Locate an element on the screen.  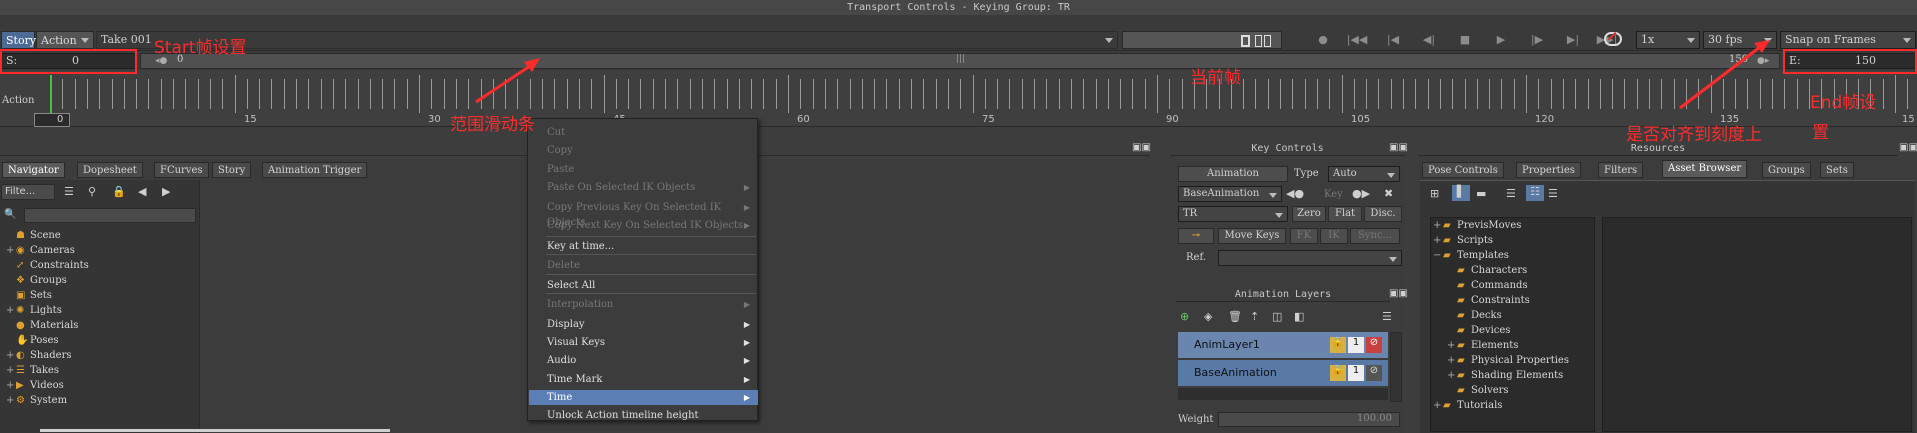
merge-icon: ◫ is located at coordinates (1277, 316).